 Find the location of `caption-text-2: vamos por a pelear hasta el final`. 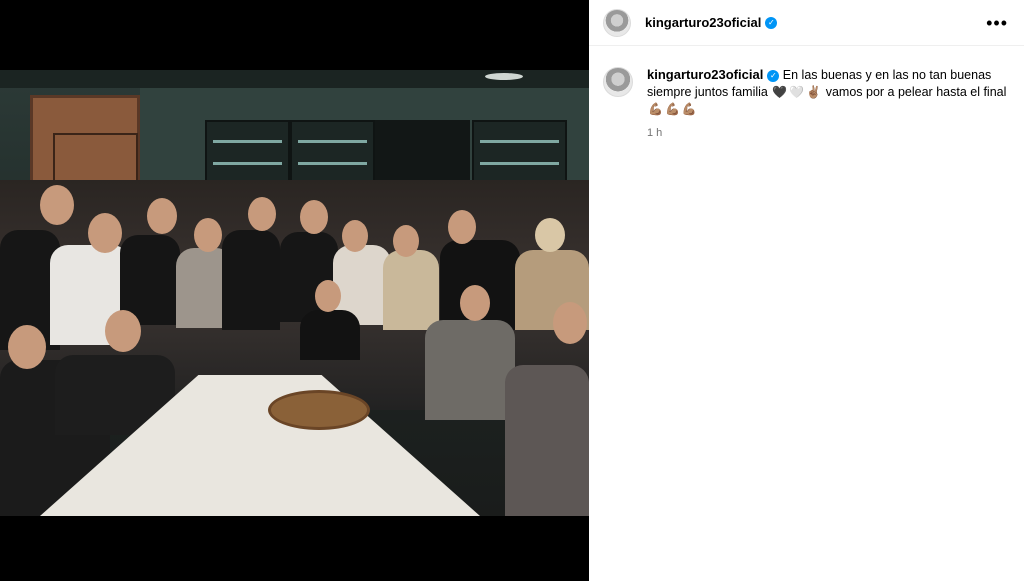

caption-text-2: vamos por a pelear hasta el final is located at coordinates (916, 92).